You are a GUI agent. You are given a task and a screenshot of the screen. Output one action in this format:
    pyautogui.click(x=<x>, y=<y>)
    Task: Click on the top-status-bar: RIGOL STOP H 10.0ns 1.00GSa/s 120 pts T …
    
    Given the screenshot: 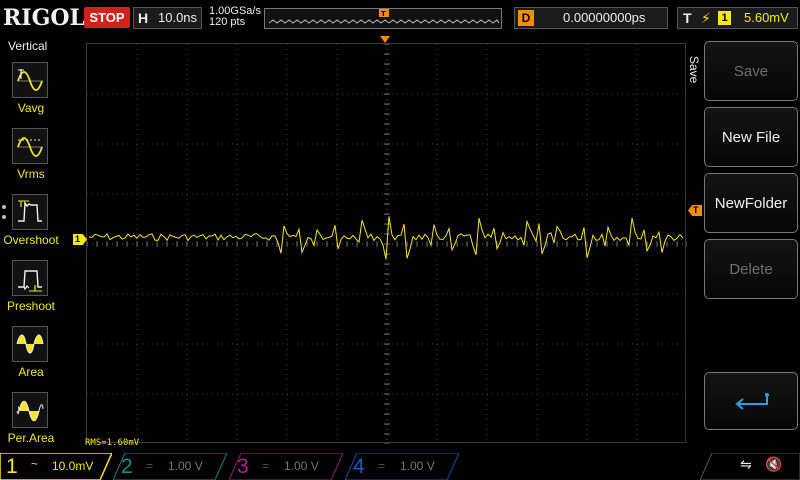 What is the action you would take?
    pyautogui.click(x=400, y=19)
    